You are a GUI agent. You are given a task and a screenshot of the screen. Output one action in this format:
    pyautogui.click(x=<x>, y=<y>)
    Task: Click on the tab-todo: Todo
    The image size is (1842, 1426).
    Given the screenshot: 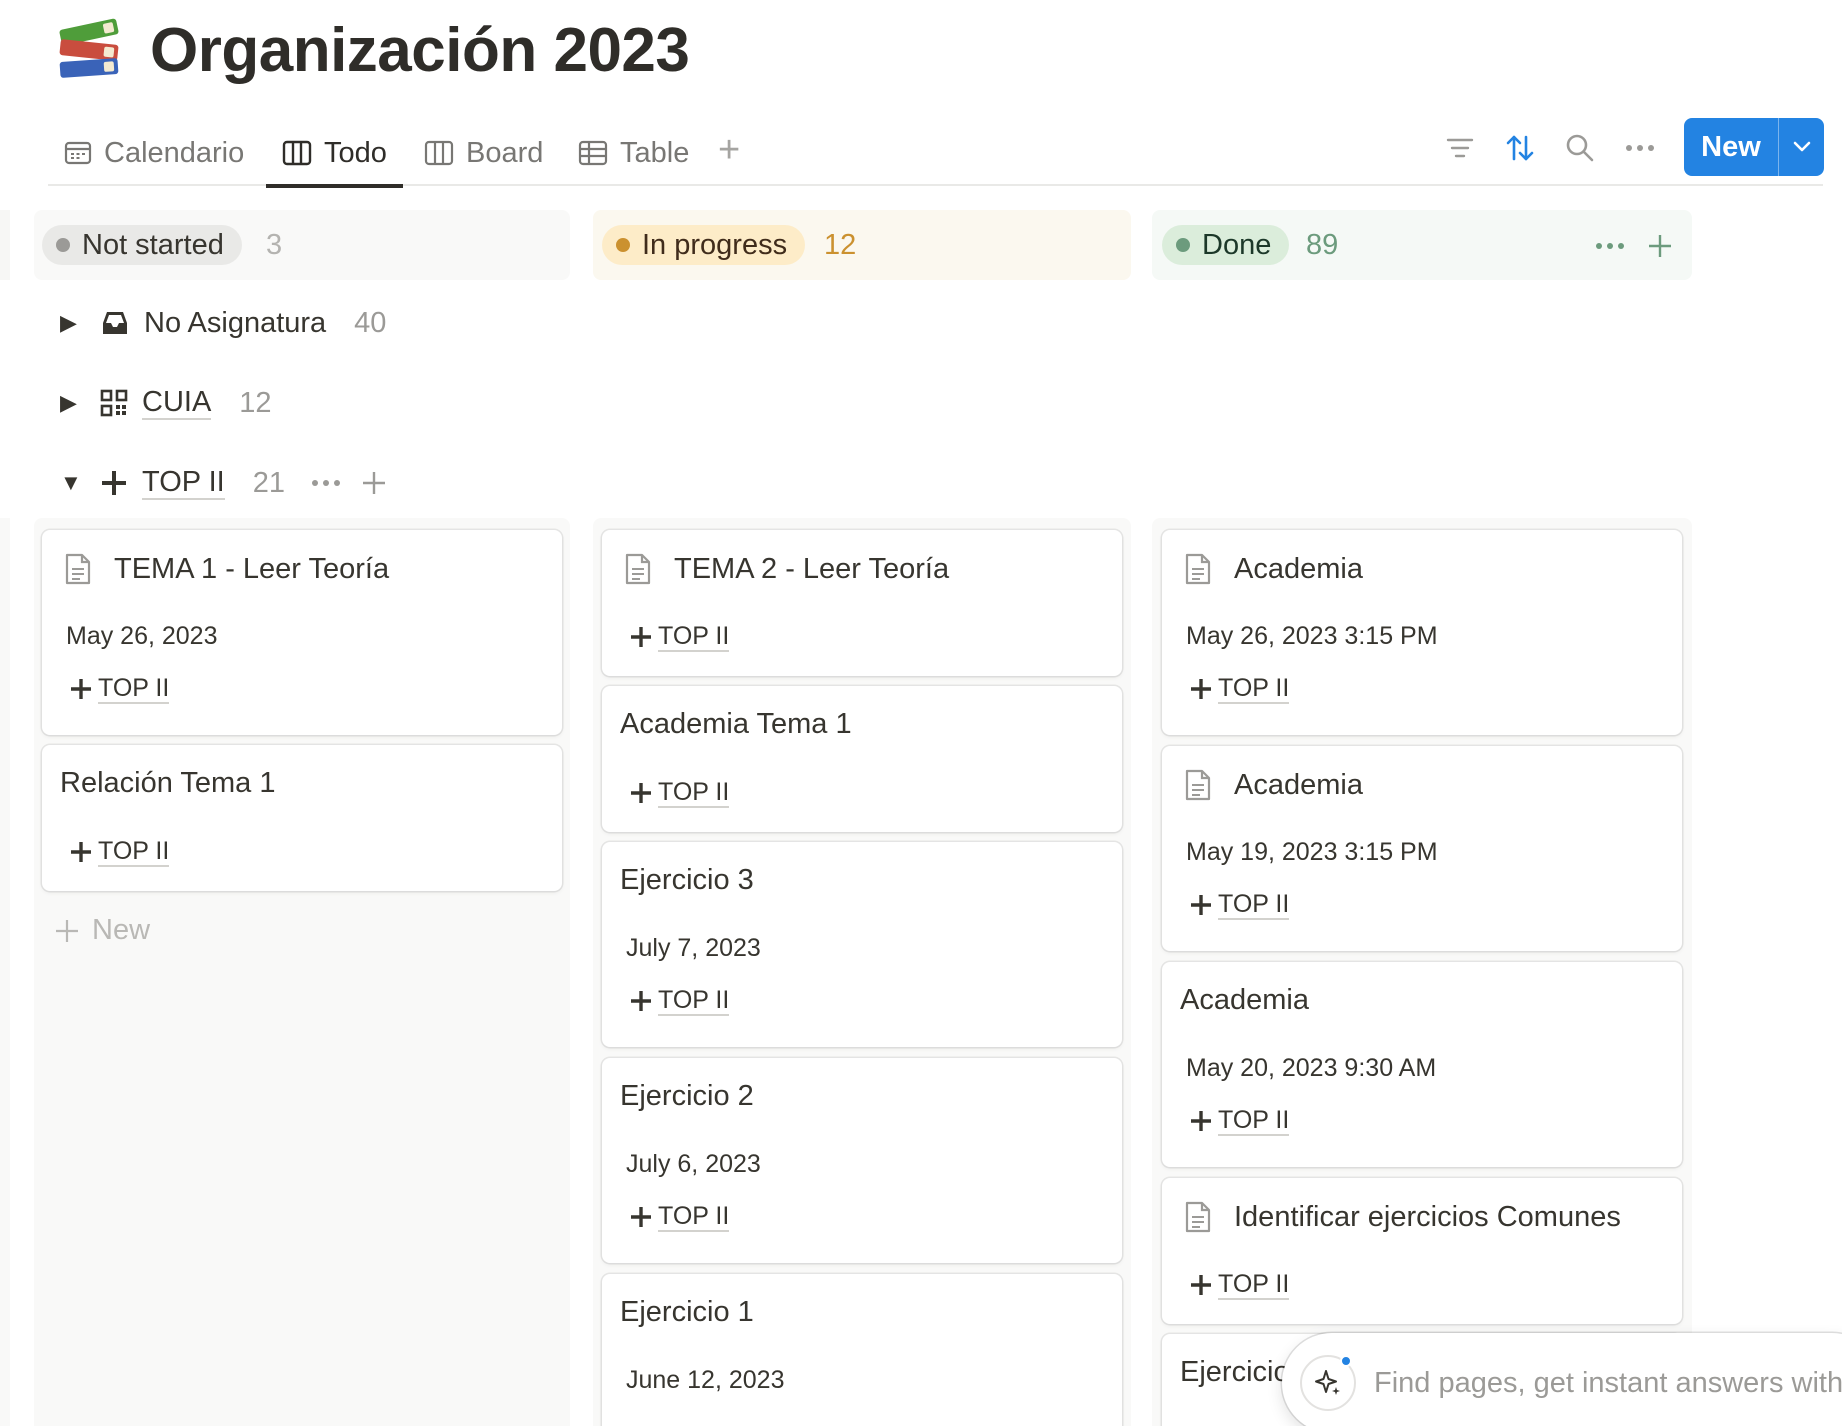 What is the action you would take?
    pyautogui.click(x=334, y=158)
    